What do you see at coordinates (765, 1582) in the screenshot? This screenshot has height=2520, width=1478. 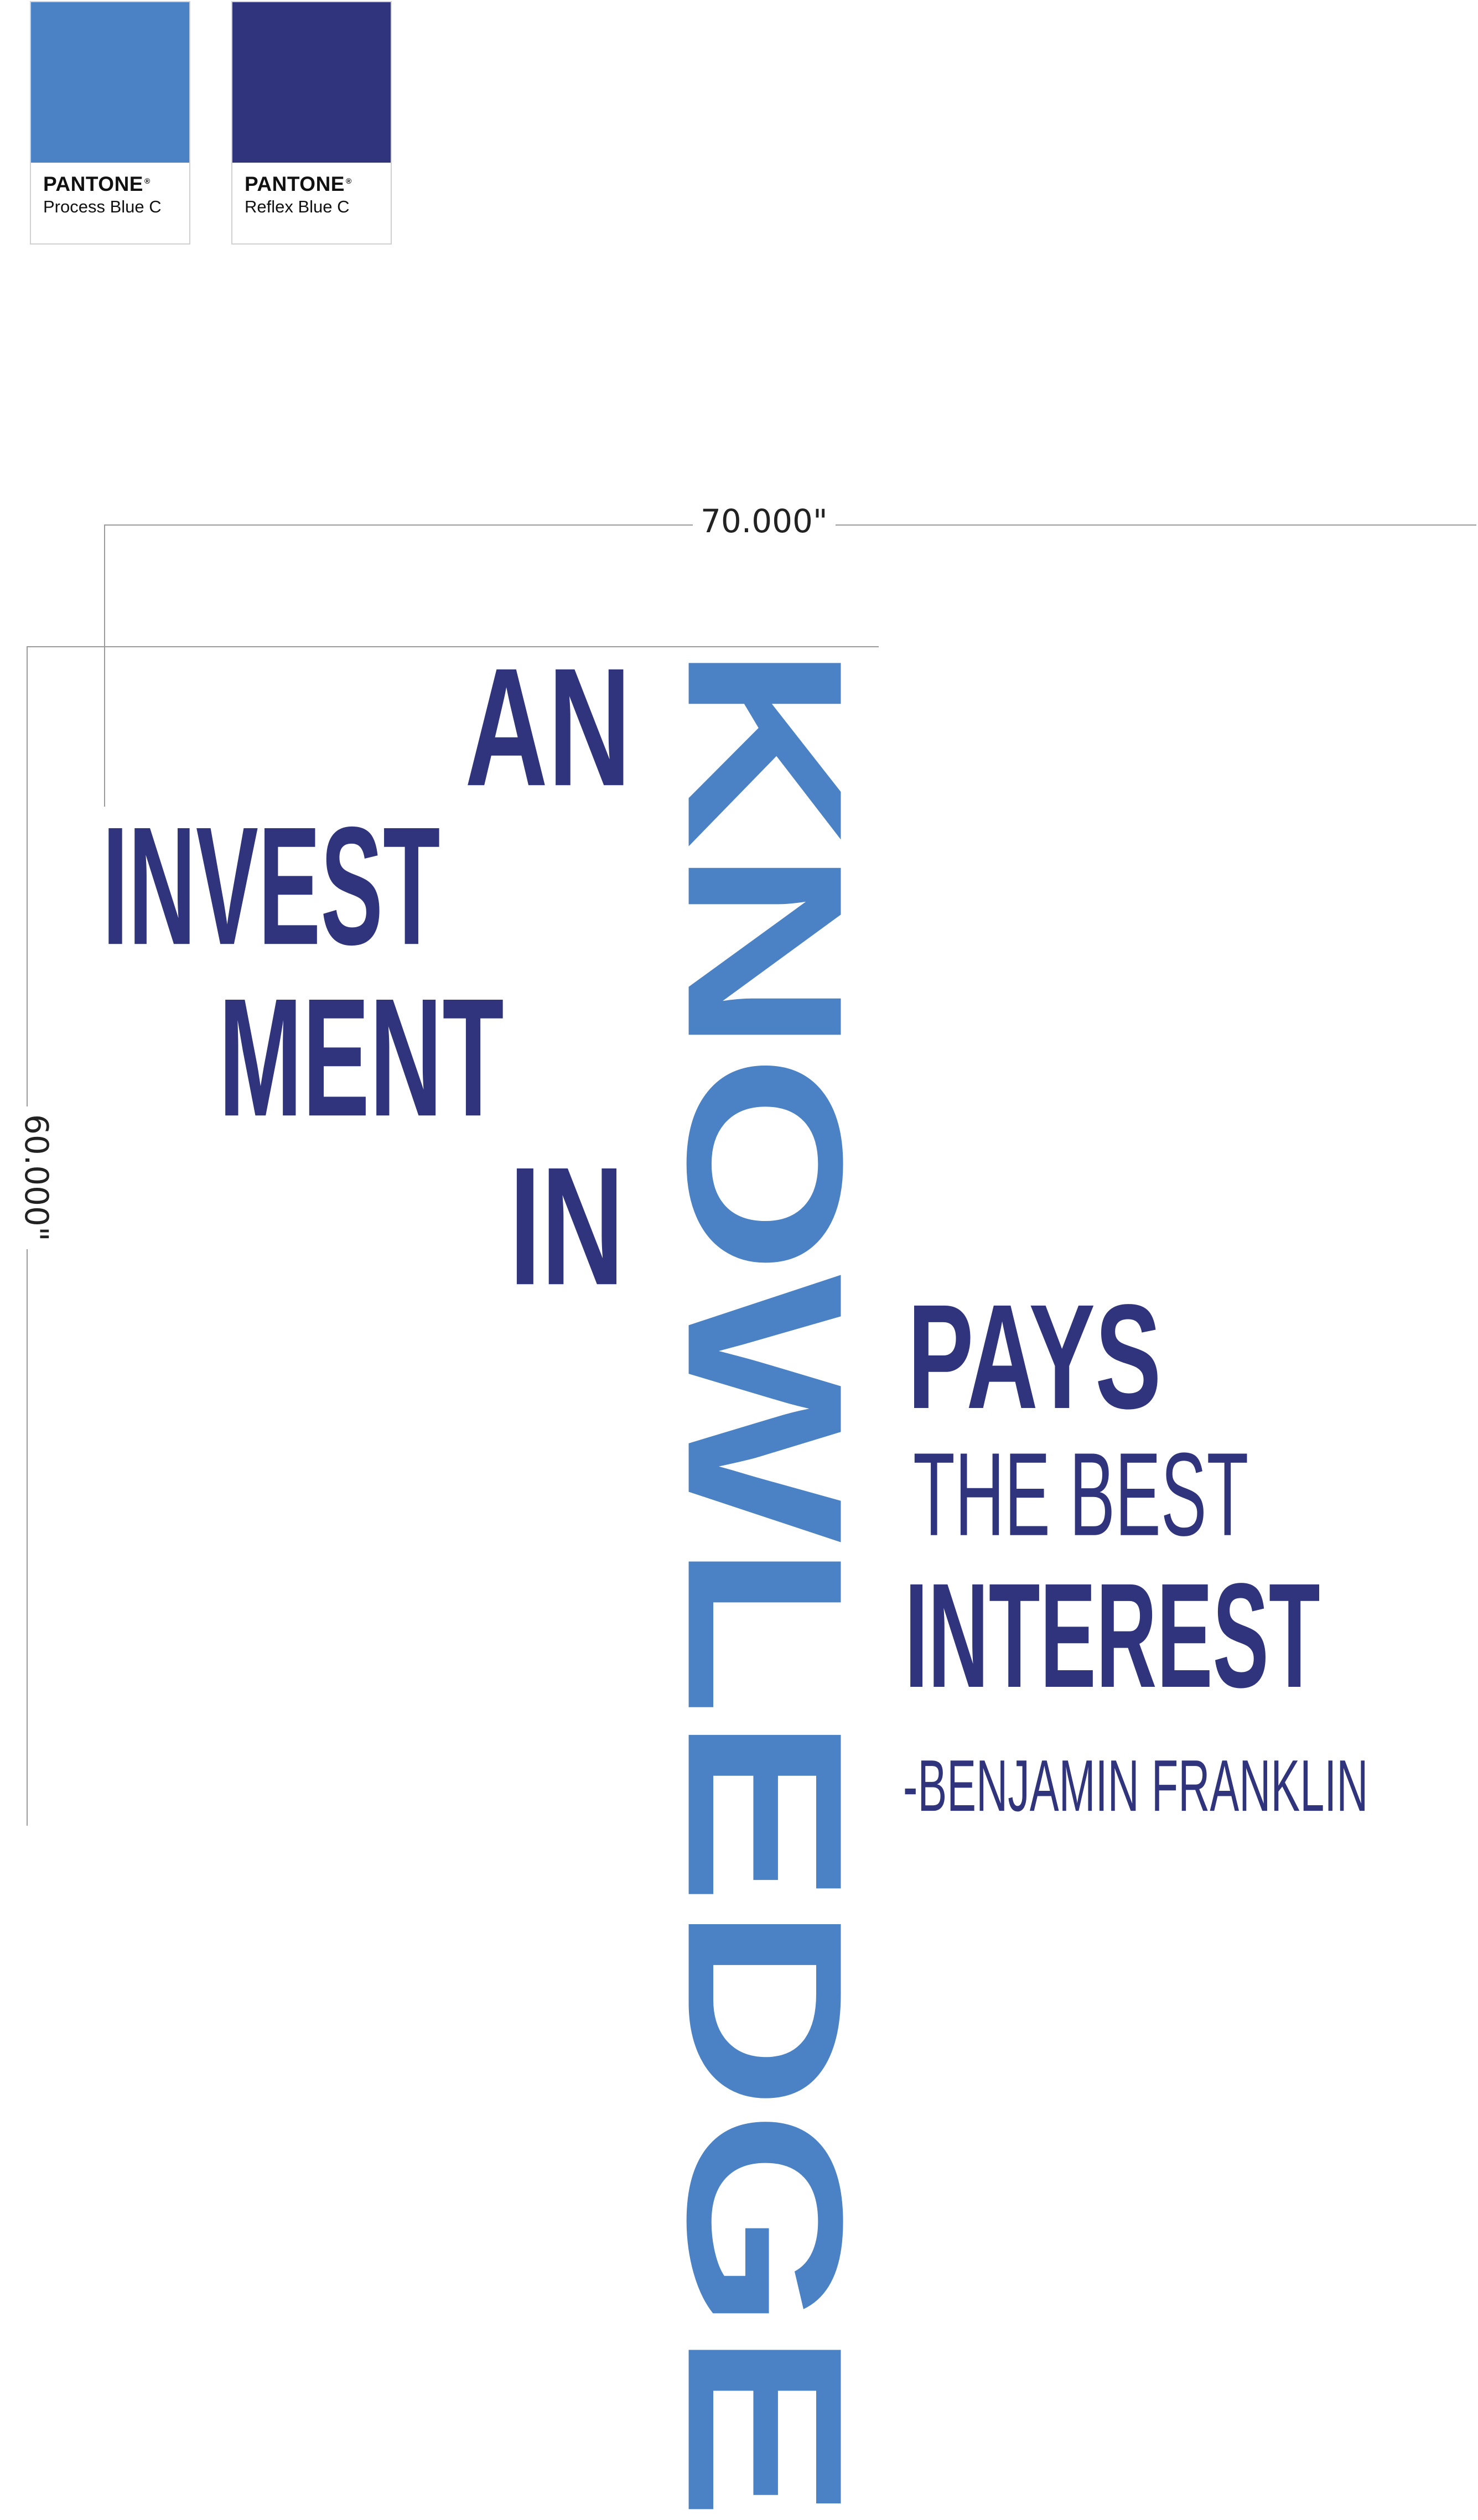 I see `quote-word-knowledge-vertical: KNOWLEDGE` at bounding box center [765, 1582].